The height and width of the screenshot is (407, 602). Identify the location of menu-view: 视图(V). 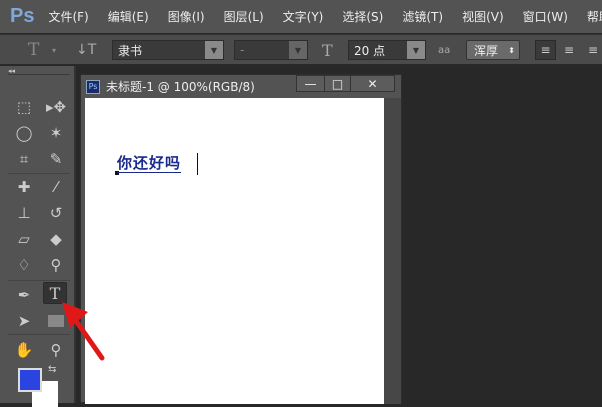
(483, 16).